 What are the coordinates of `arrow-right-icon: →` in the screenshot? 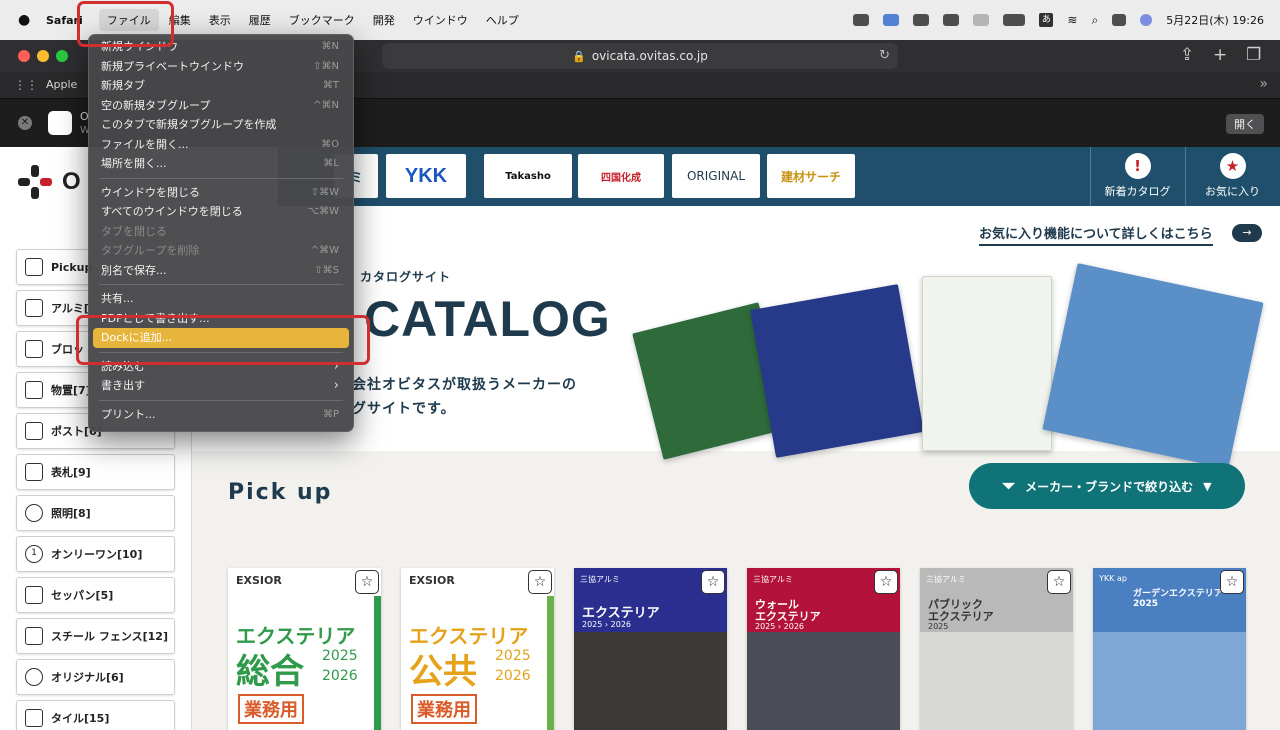 It's located at (1247, 233).